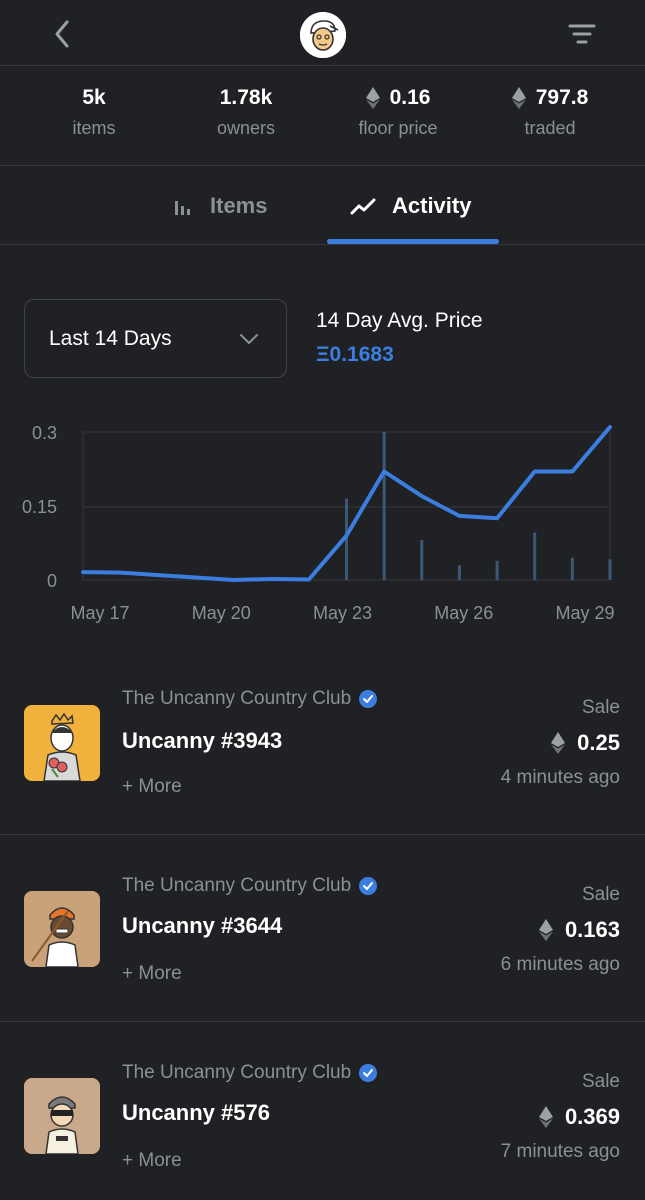 The image size is (645, 1200). Describe the element at coordinates (94, 128) in the screenshot. I see `stat-label: items` at that location.